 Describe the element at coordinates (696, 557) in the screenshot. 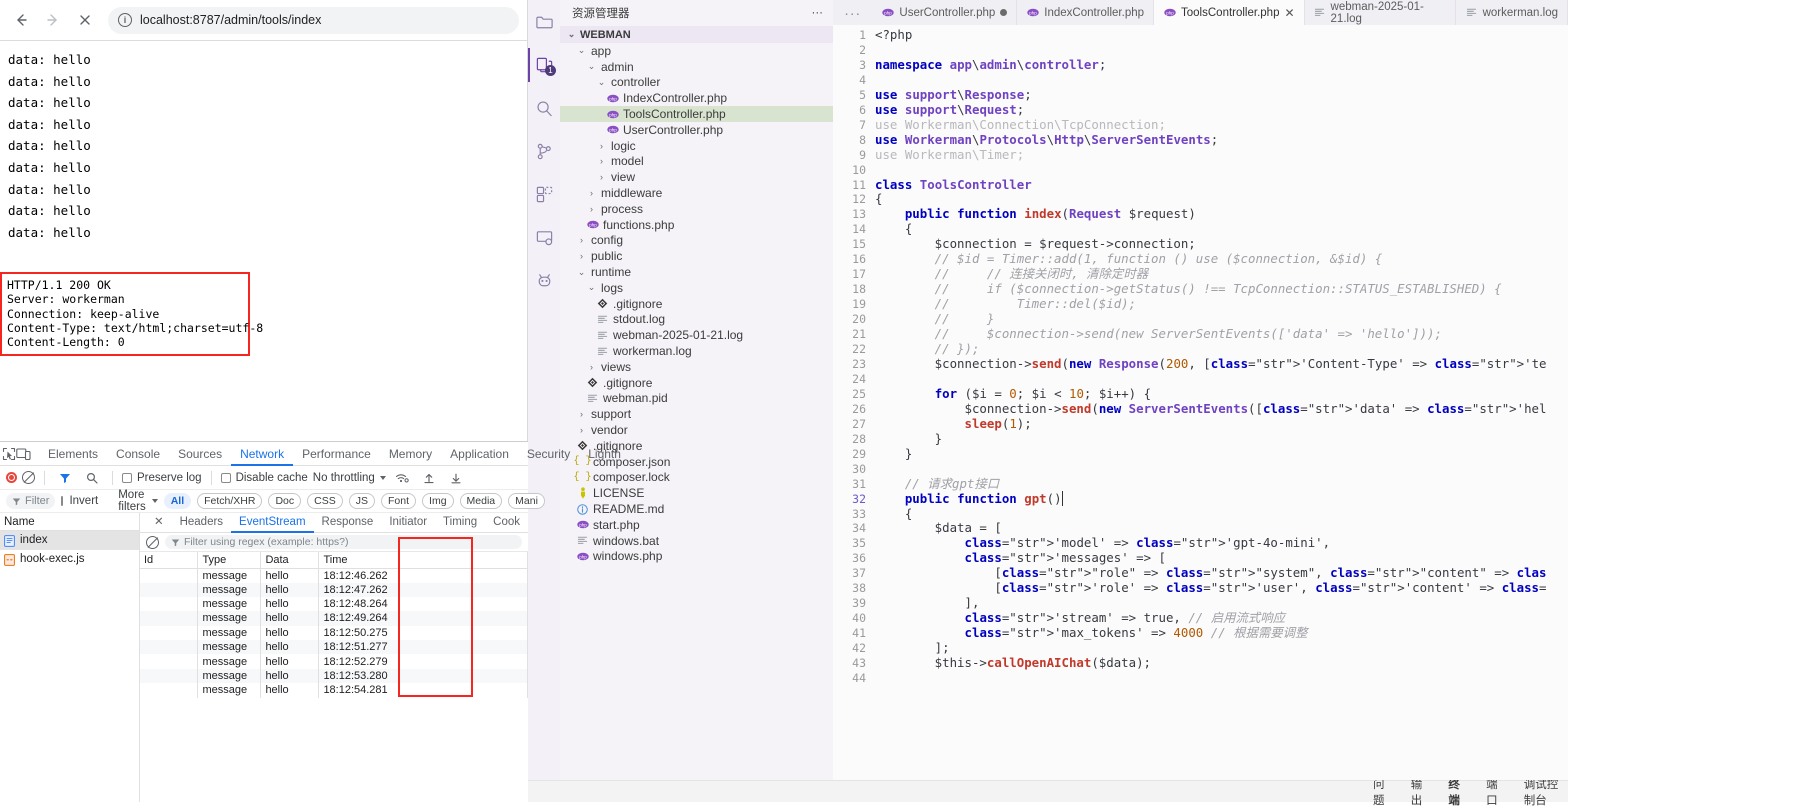

I see `tree-file: php windows.php` at that location.